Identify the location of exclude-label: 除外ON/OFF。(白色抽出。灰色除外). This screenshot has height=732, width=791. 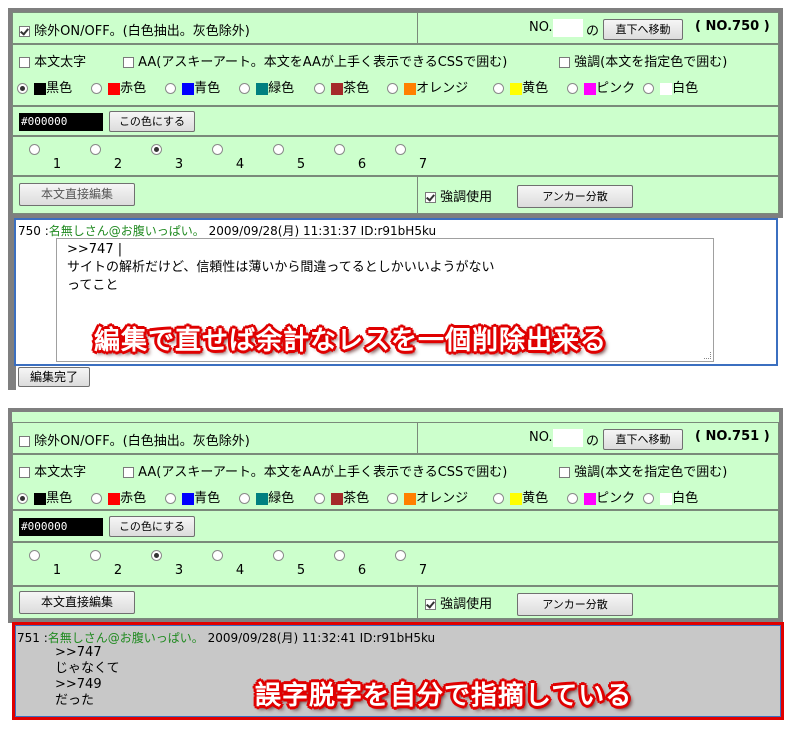
(142, 441).